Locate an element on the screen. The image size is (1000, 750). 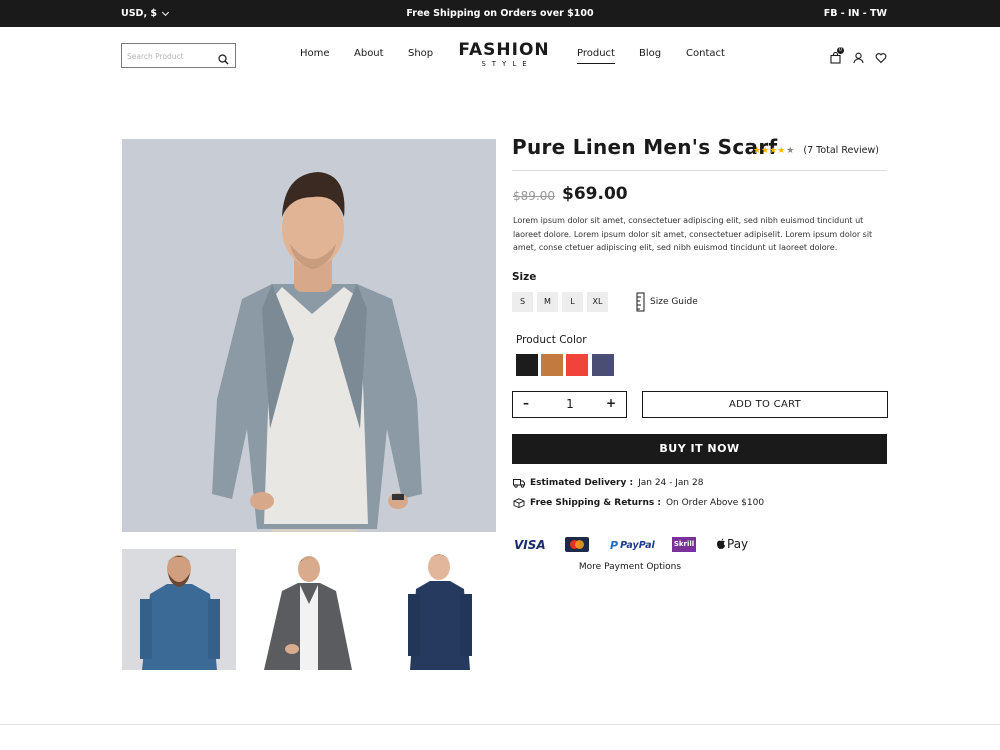
add-to-cart-button: ADD TO CART is located at coordinates (765, 404).